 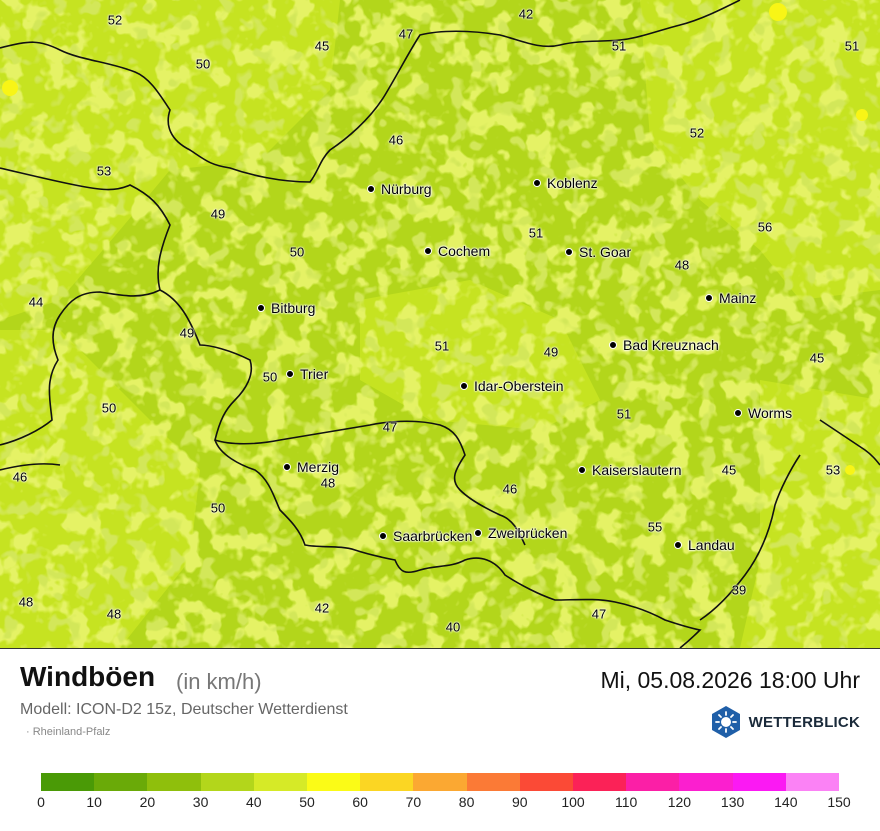 I want to click on city-name: Cochem, so click(x=464, y=251).